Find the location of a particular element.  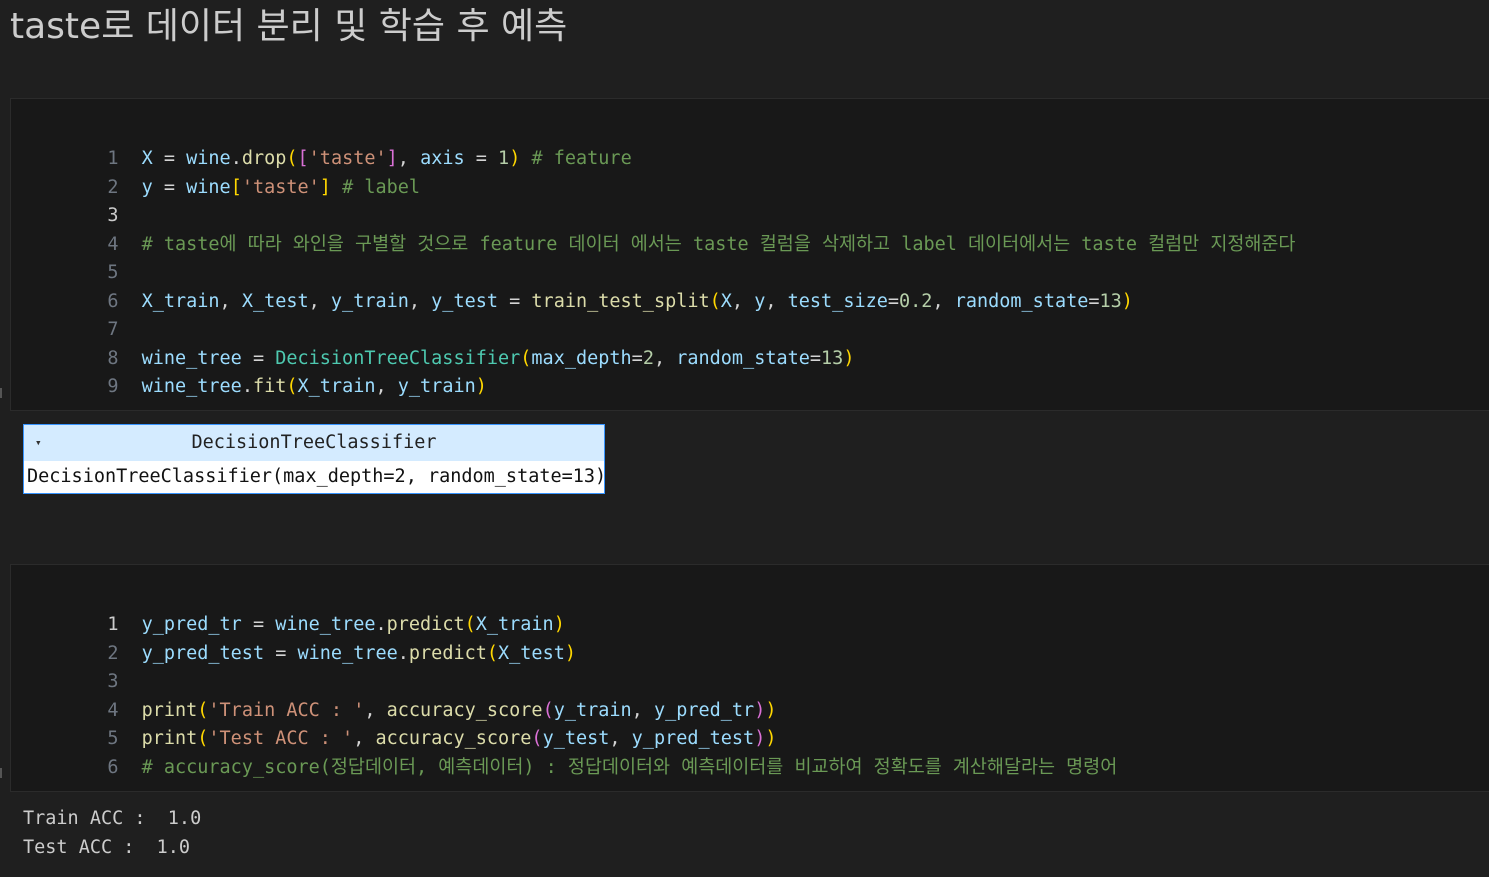

token: y_test is located at coordinates (464, 301).